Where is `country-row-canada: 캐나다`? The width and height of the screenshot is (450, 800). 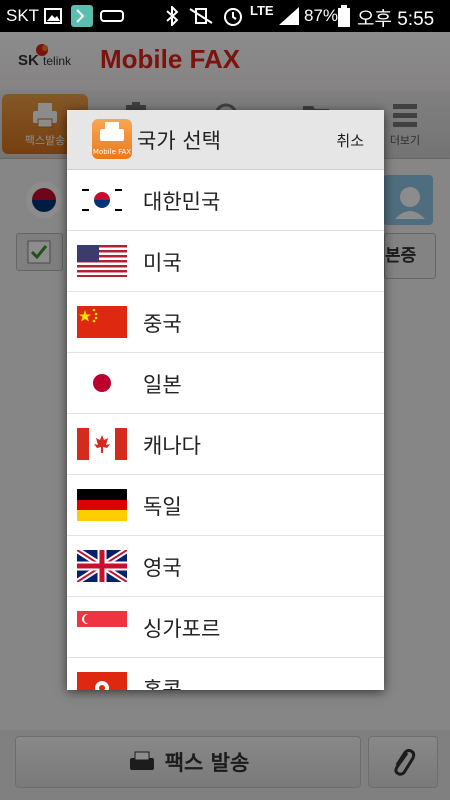 country-row-canada: 캐나다 is located at coordinates (225, 444).